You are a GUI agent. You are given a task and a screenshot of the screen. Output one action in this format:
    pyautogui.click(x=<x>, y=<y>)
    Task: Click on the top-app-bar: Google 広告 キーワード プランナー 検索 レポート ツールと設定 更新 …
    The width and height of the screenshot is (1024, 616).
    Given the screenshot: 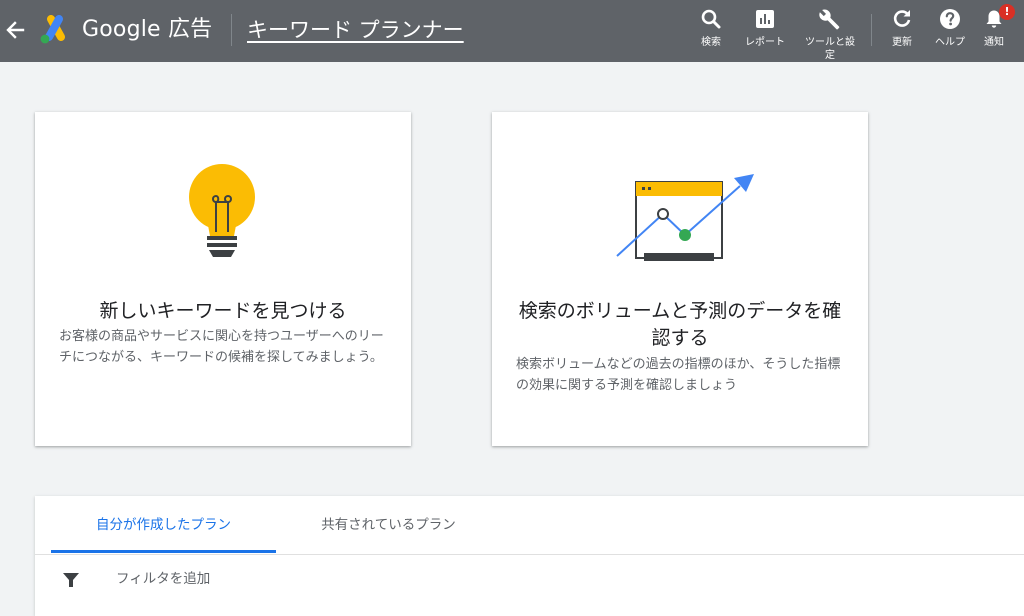 What is the action you would take?
    pyautogui.click(x=512, y=31)
    